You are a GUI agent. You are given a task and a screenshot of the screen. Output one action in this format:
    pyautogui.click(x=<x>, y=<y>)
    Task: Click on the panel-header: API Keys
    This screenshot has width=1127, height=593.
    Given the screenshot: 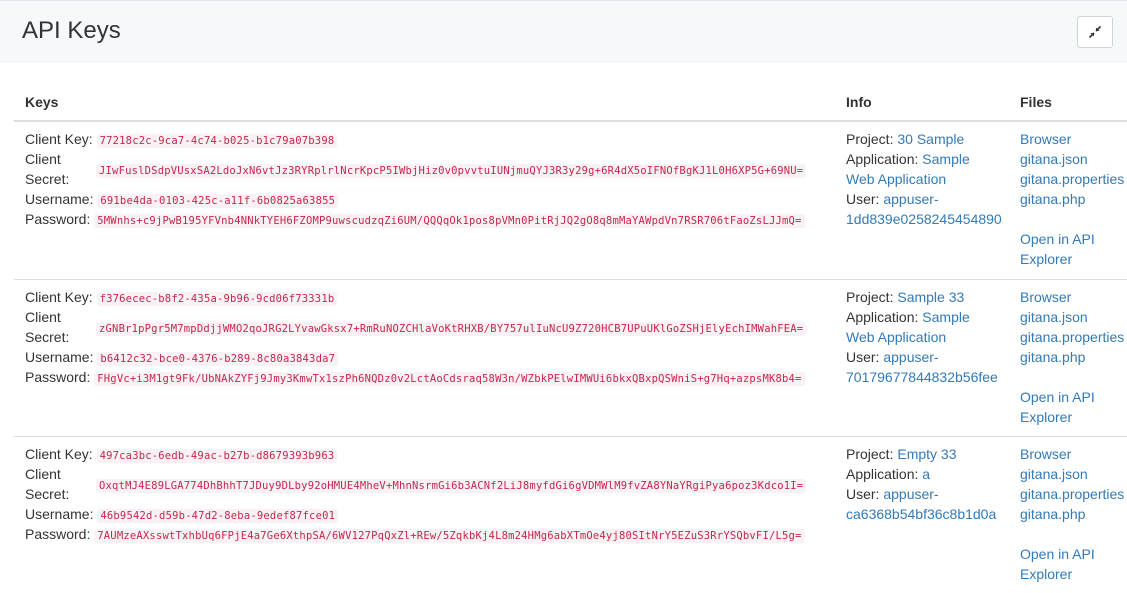 What is the action you would take?
    pyautogui.click(x=563, y=32)
    